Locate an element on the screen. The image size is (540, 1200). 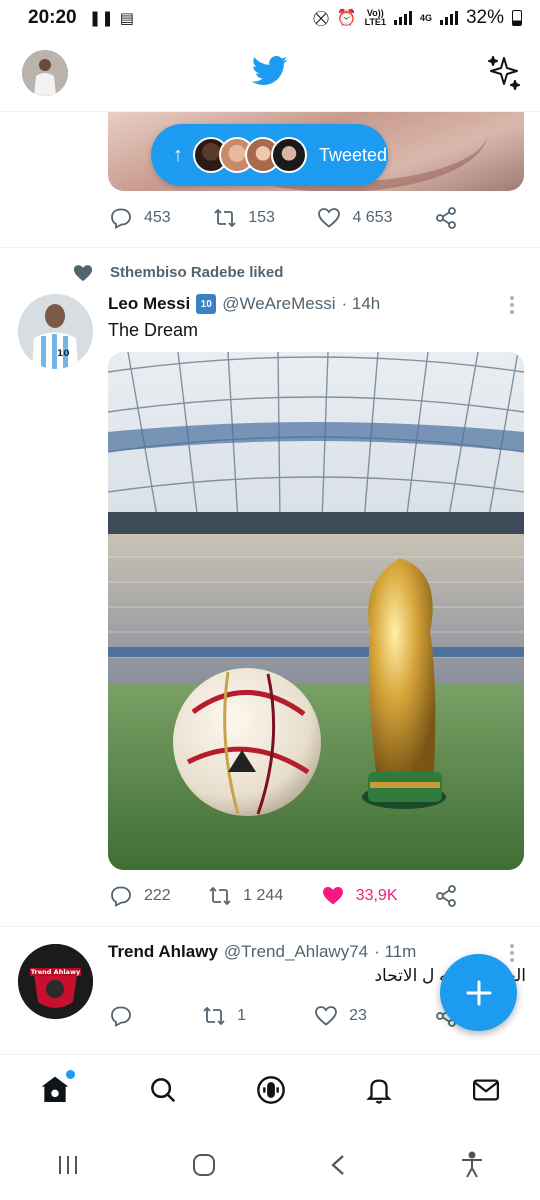
network-type: 4G is located at coordinates (425, 17).